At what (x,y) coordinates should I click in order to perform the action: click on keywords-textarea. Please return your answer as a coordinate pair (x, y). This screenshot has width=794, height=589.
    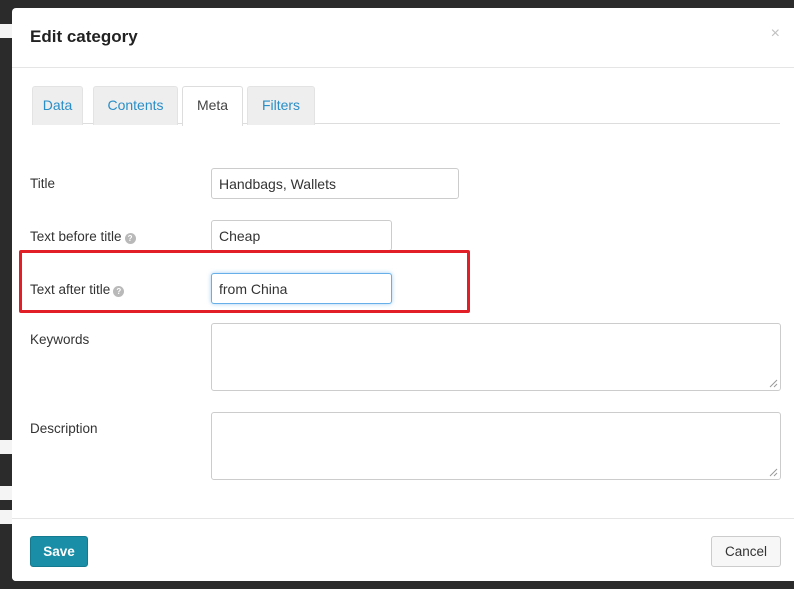
    Looking at the image, I should click on (496, 357).